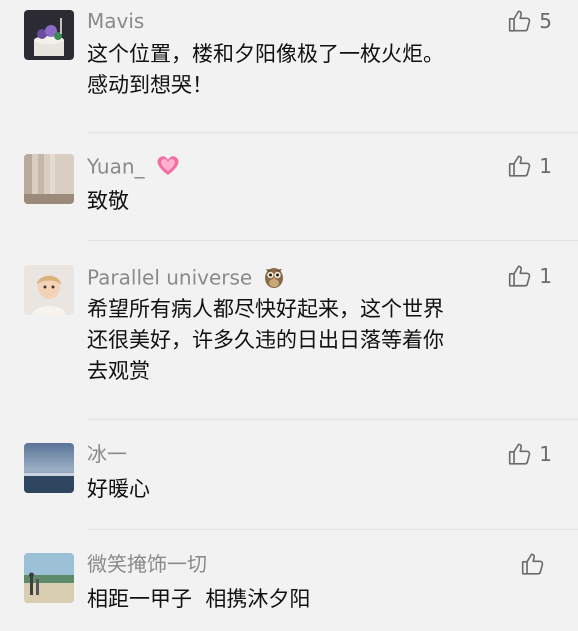  I want to click on comment-text: 好暖心, so click(118, 489).